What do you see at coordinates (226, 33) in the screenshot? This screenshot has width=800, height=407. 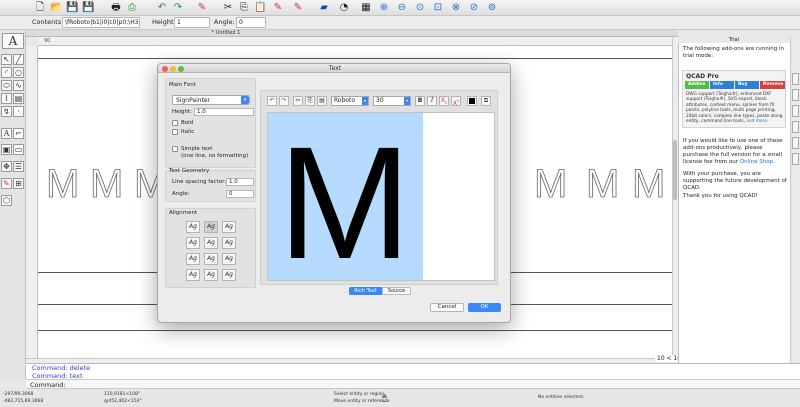 I see `document-tab: * Untitled 1` at bounding box center [226, 33].